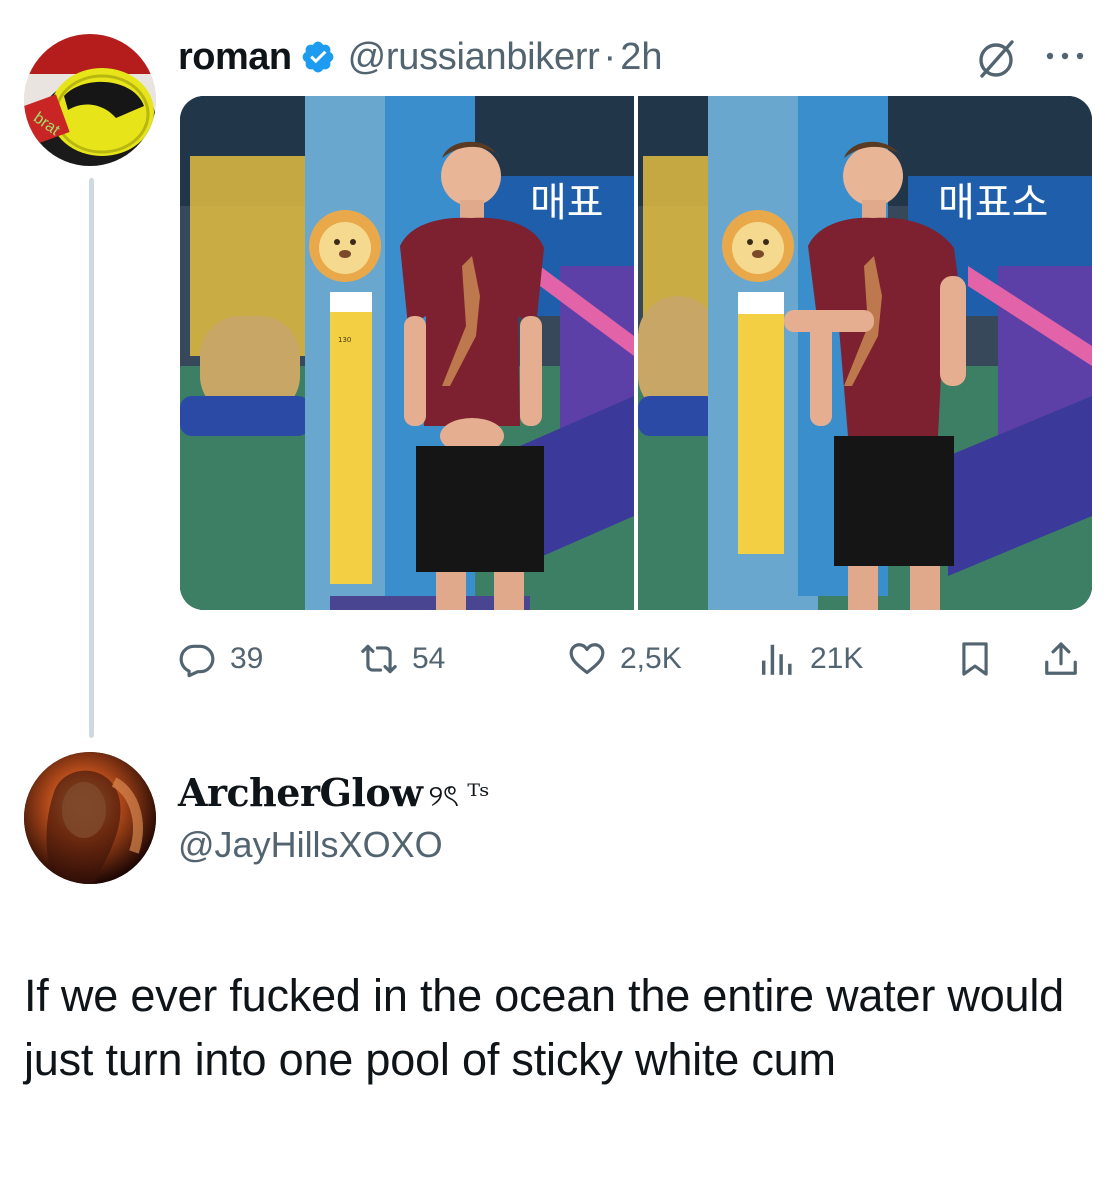 The image size is (1118, 1200). I want to click on reply-display-name: ArcherGlow ୨ৎ ᵀˢ, so click(334, 796).